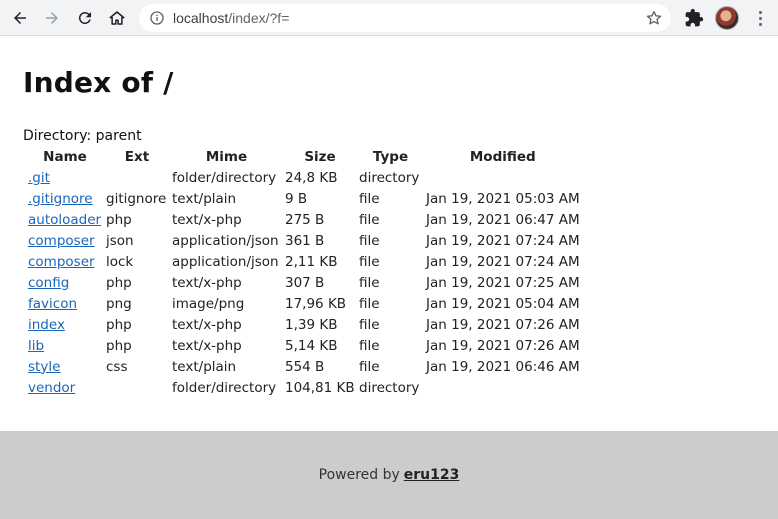 Image resolution: width=778 pixels, height=519 pixels. What do you see at coordinates (727, 18) in the screenshot?
I see `profile-avatar` at bounding box center [727, 18].